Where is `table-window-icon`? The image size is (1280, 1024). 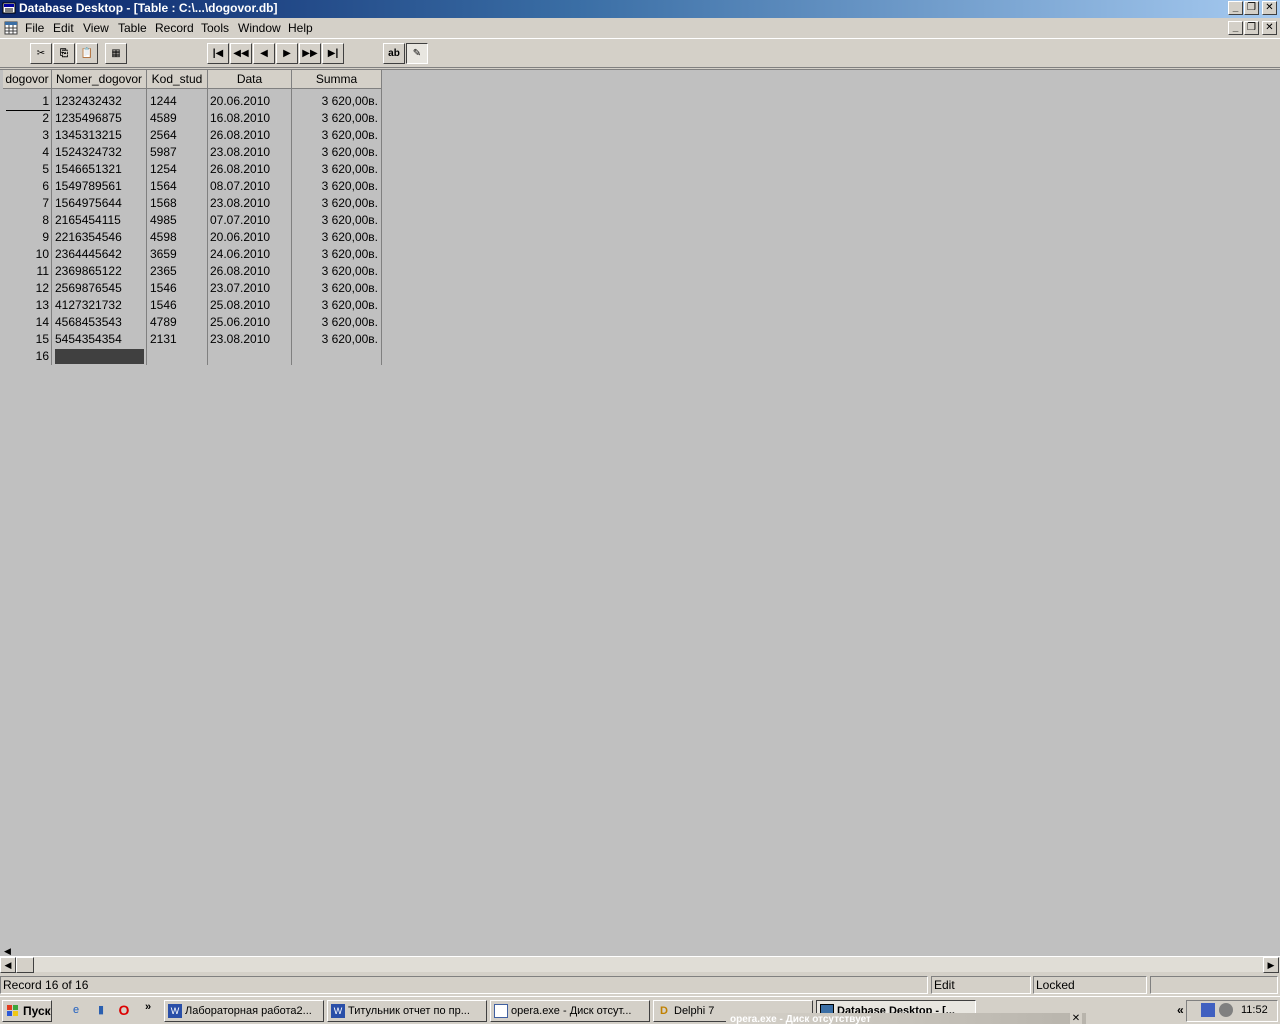
table-window-icon is located at coordinates (11, 28).